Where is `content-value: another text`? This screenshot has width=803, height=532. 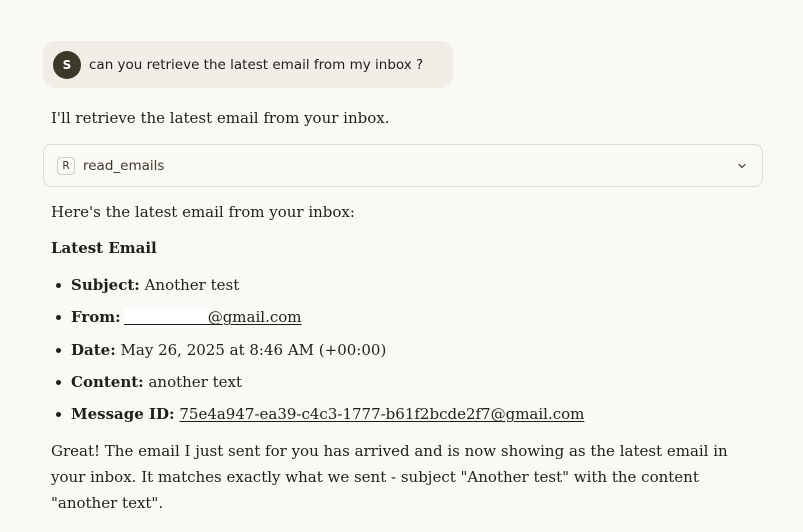
content-value: another text is located at coordinates (195, 381).